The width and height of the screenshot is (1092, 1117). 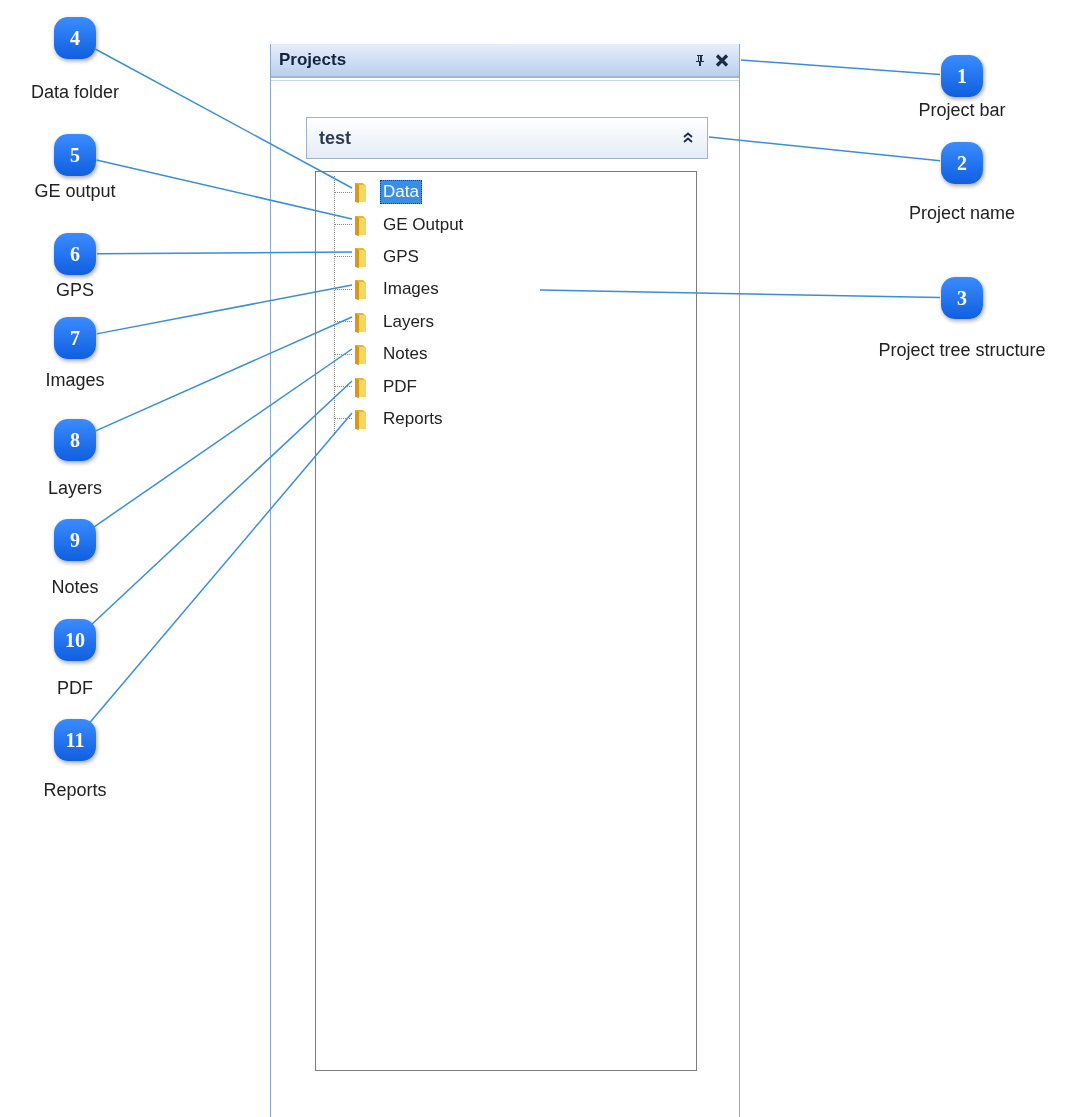 I want to click on callout-label: Notes, so click(x=75, y=587).